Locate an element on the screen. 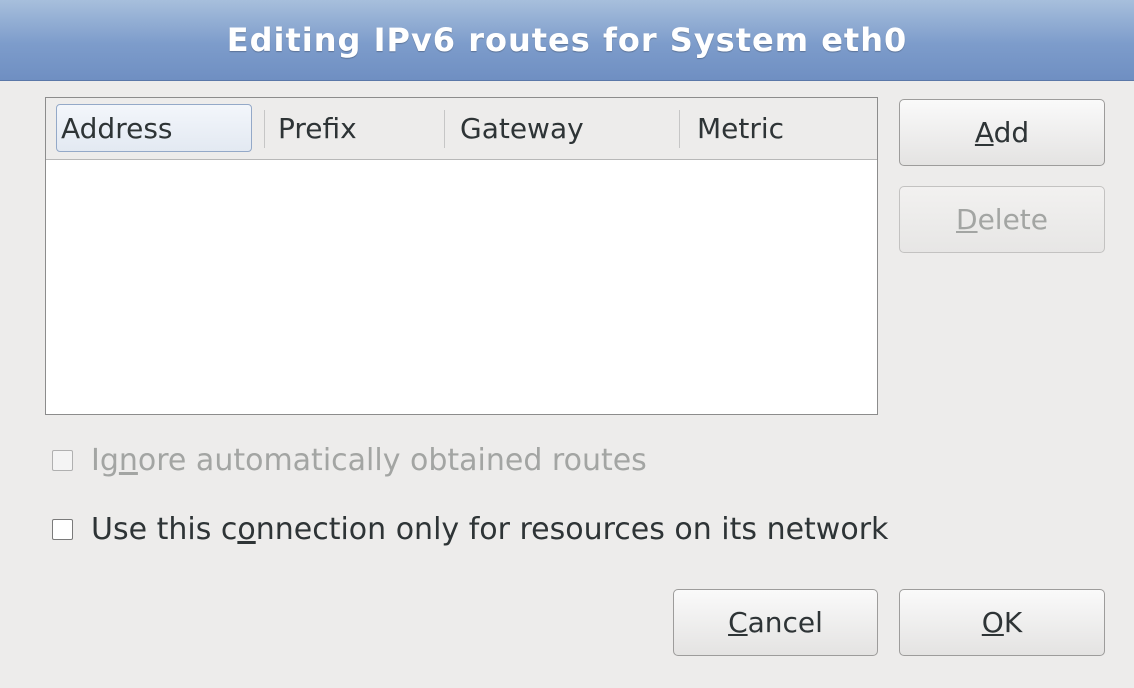  dialog-titlebar: Editing IPv6 routes for System eth0 is located at coordinates (567, 40).